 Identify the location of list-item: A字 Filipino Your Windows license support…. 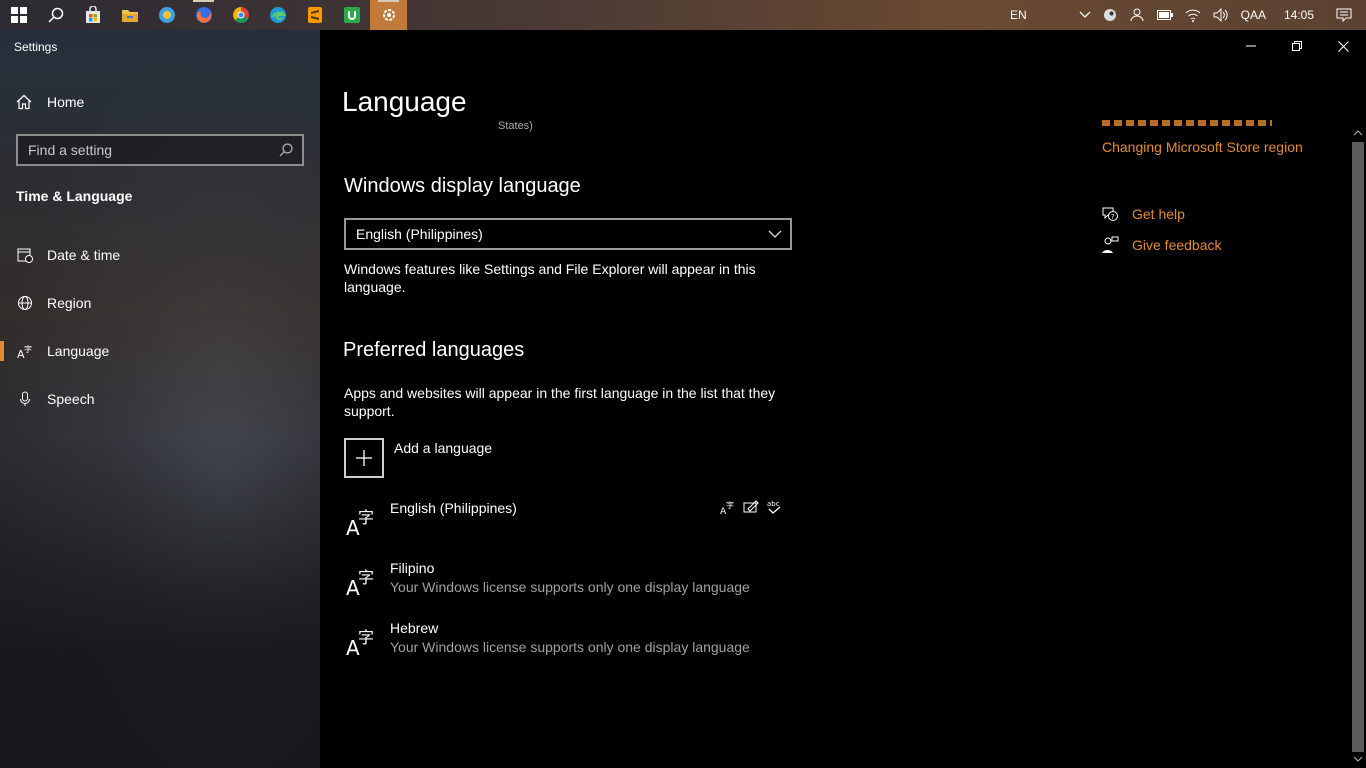
(566, 585).